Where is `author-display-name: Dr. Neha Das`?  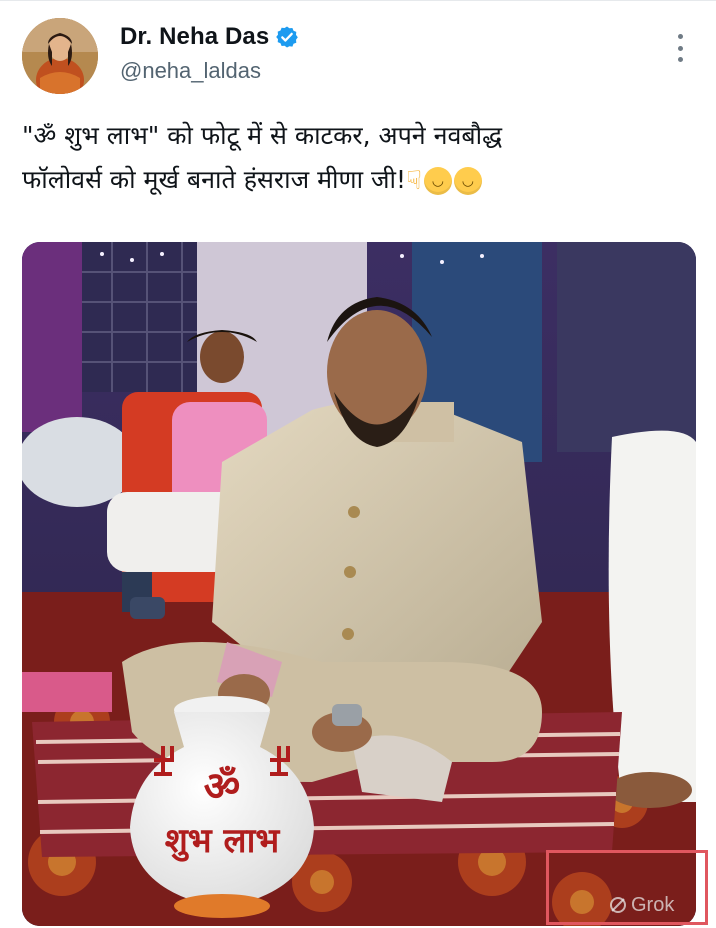
author-display-name: Dr. Neha Das is located at coordinates (194, 37).